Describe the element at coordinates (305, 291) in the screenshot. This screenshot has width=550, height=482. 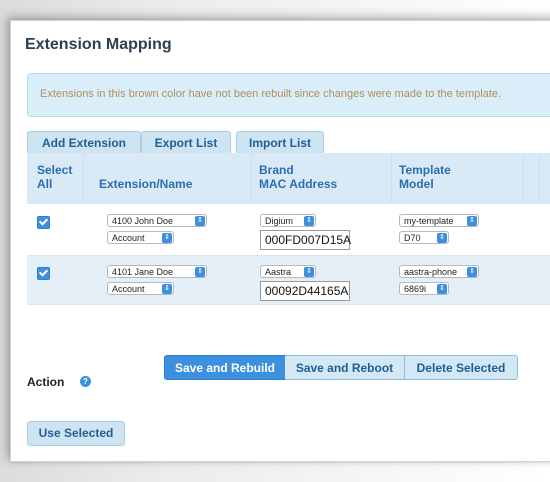
I see `mac-address-input: 00092D44165A` at that location.